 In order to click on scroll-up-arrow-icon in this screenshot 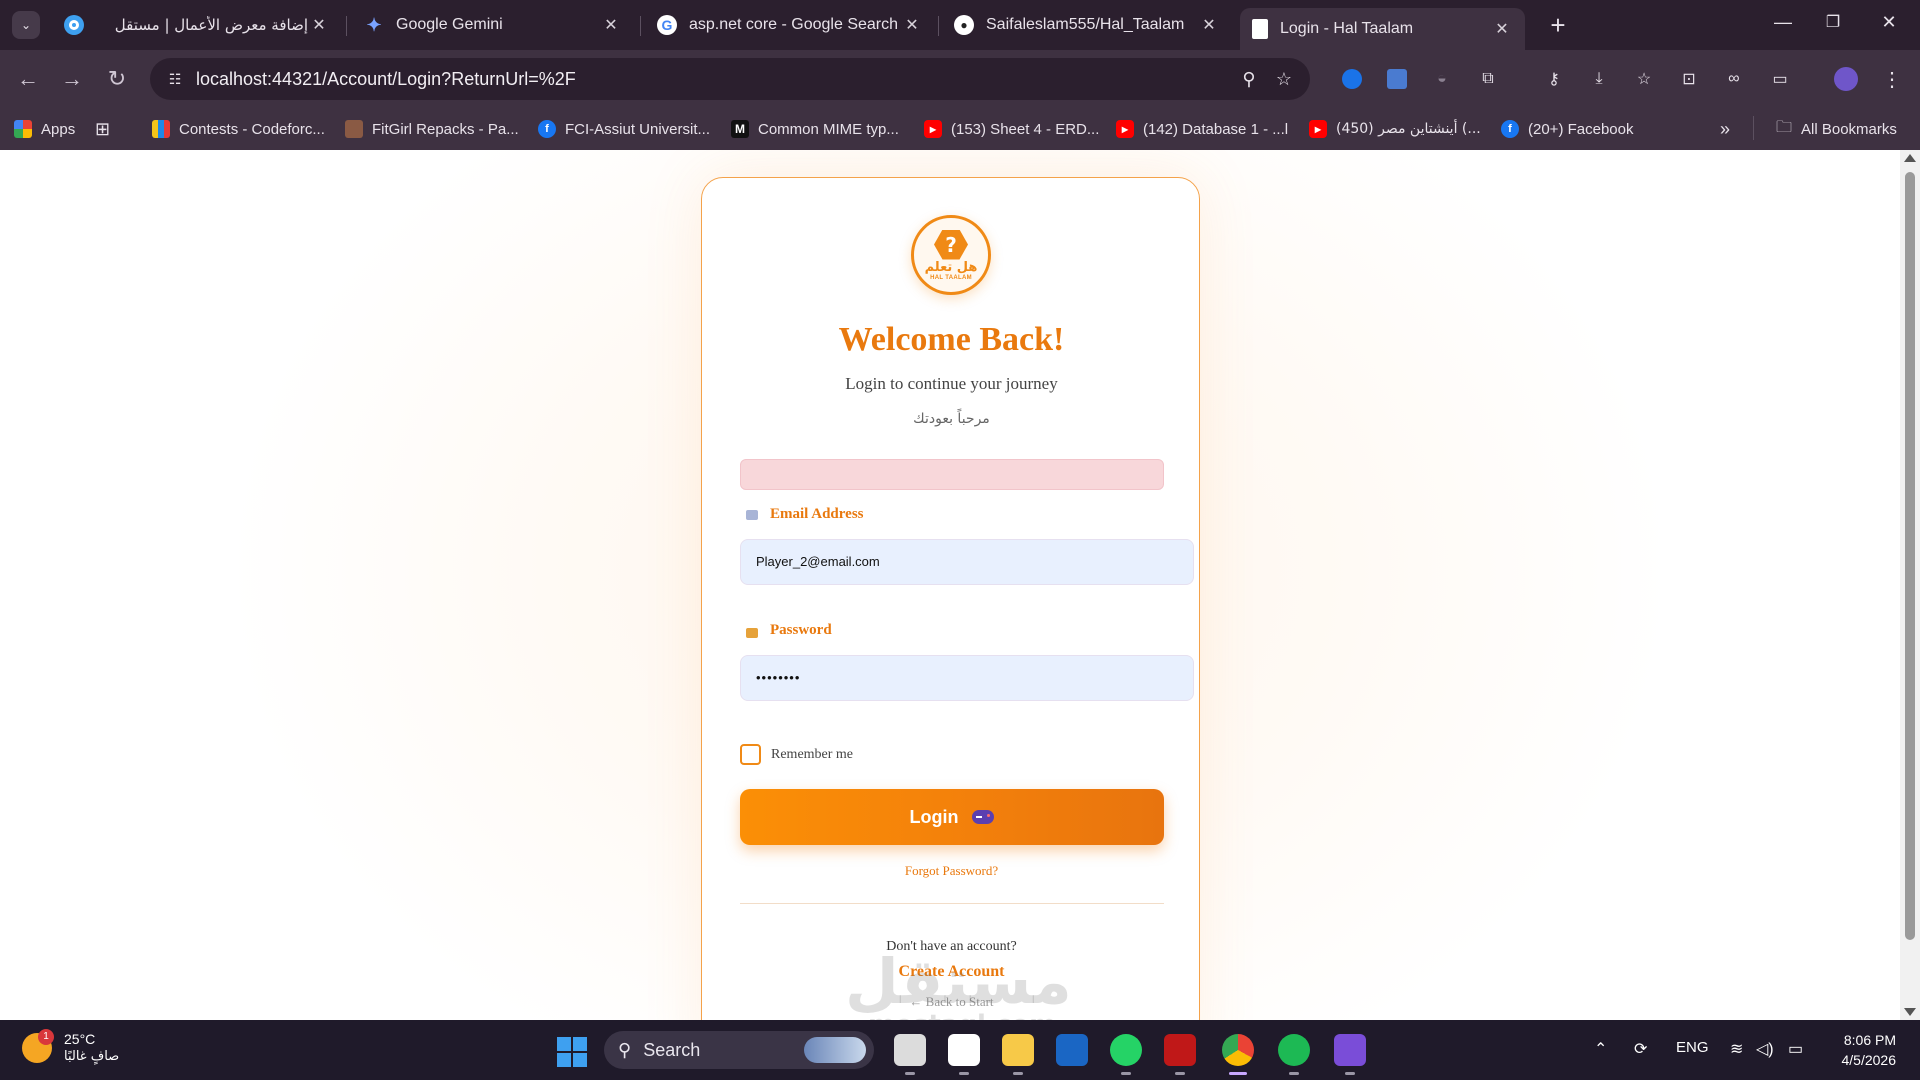, I will do `click(1910, 158)`.